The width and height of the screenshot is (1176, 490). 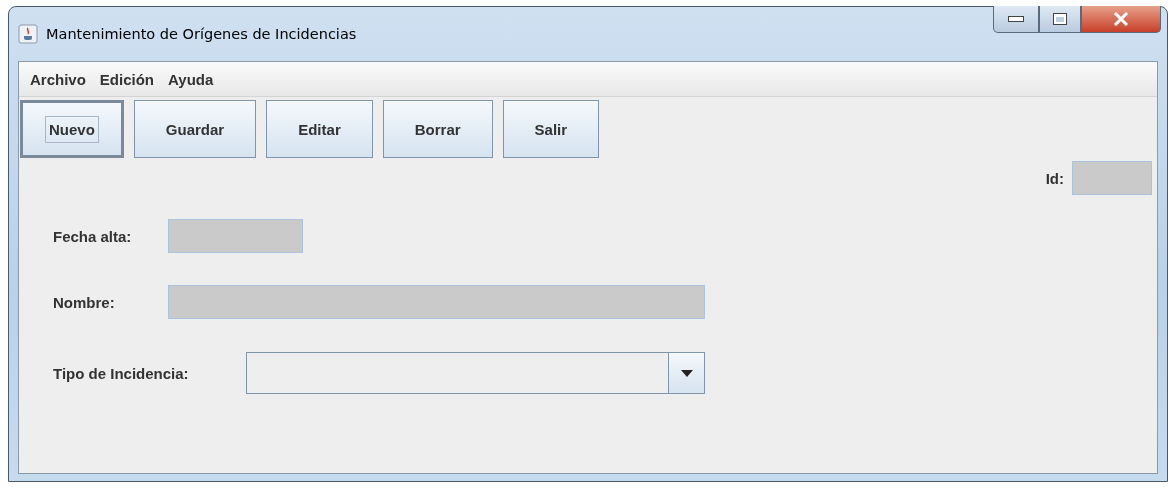 I want to click on maximize-button, so click(x=1060, y=19).